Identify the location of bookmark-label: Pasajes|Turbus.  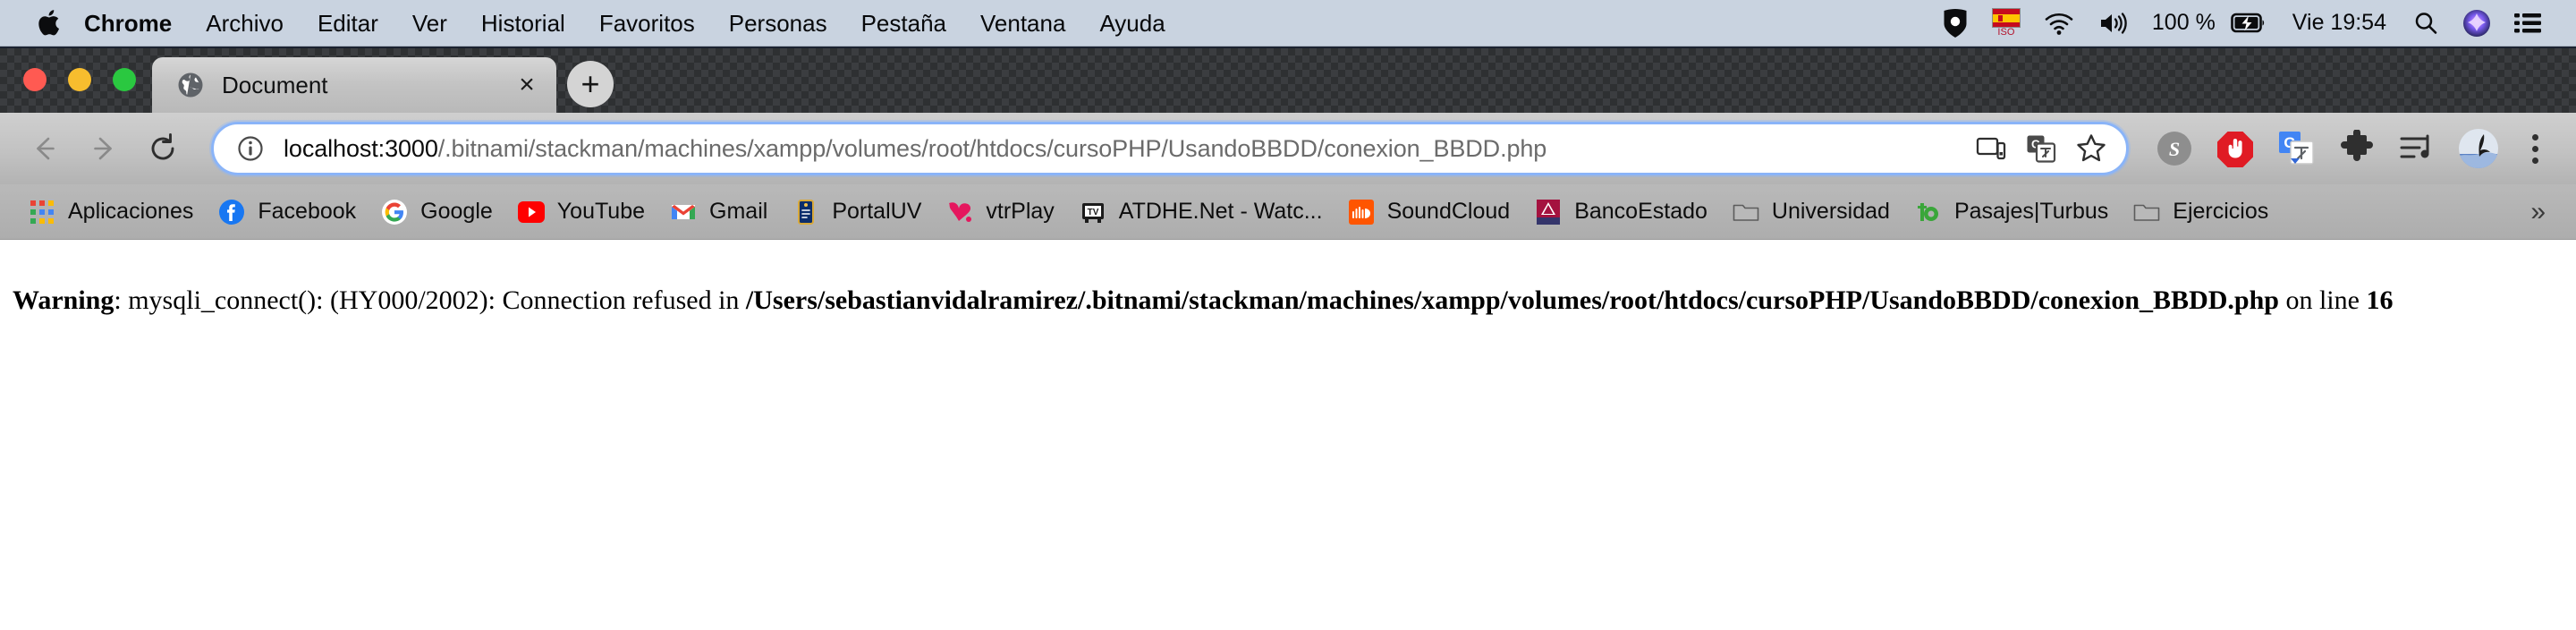
(2031, 211).